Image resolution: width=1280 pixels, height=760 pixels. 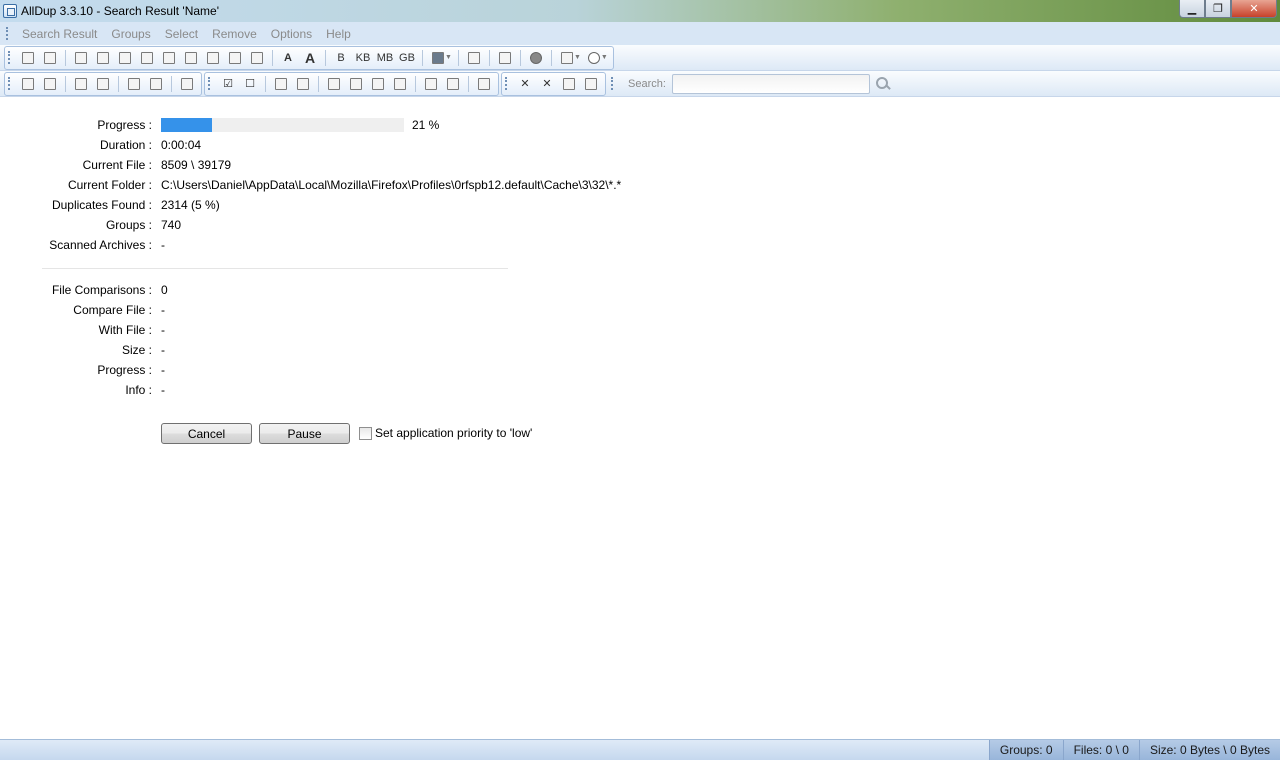 What do you see at coordinates (604, 57) in the screenshot?
I see `power-dropdown-arrow-icon: ▼` at bounding box center [604, 57].